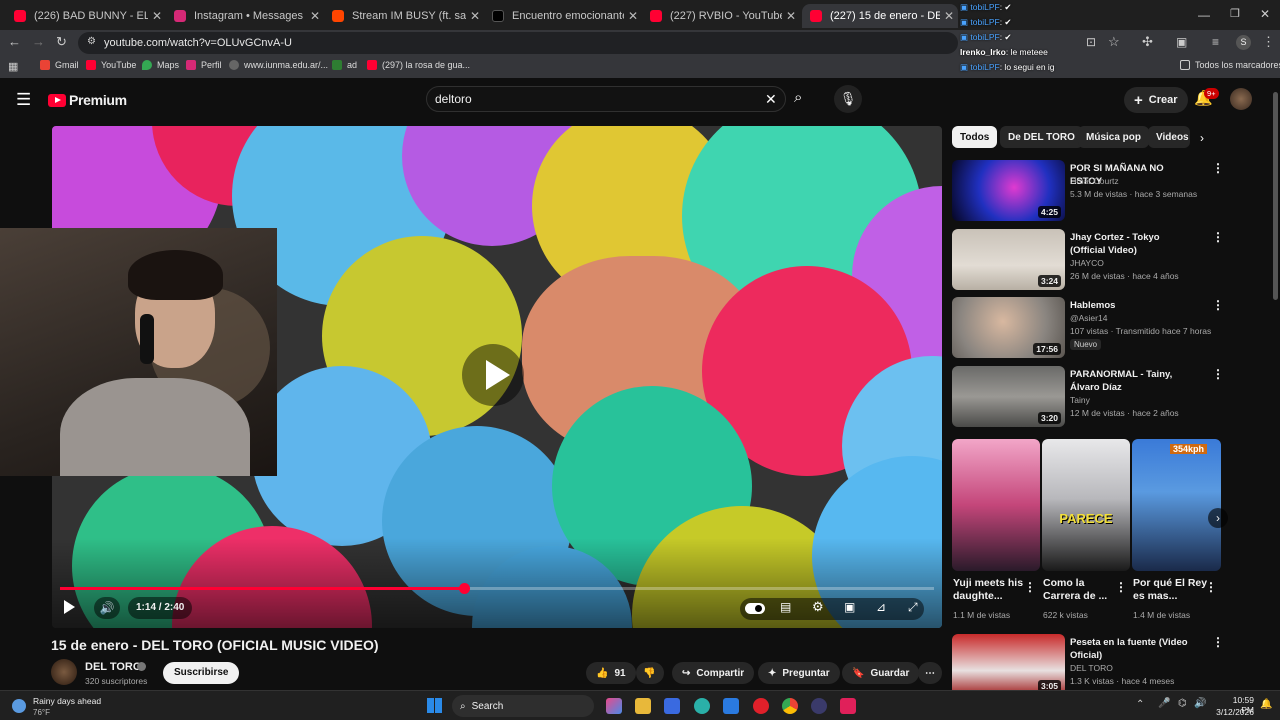  I want to click on chrome-icon, so click(790, 706).